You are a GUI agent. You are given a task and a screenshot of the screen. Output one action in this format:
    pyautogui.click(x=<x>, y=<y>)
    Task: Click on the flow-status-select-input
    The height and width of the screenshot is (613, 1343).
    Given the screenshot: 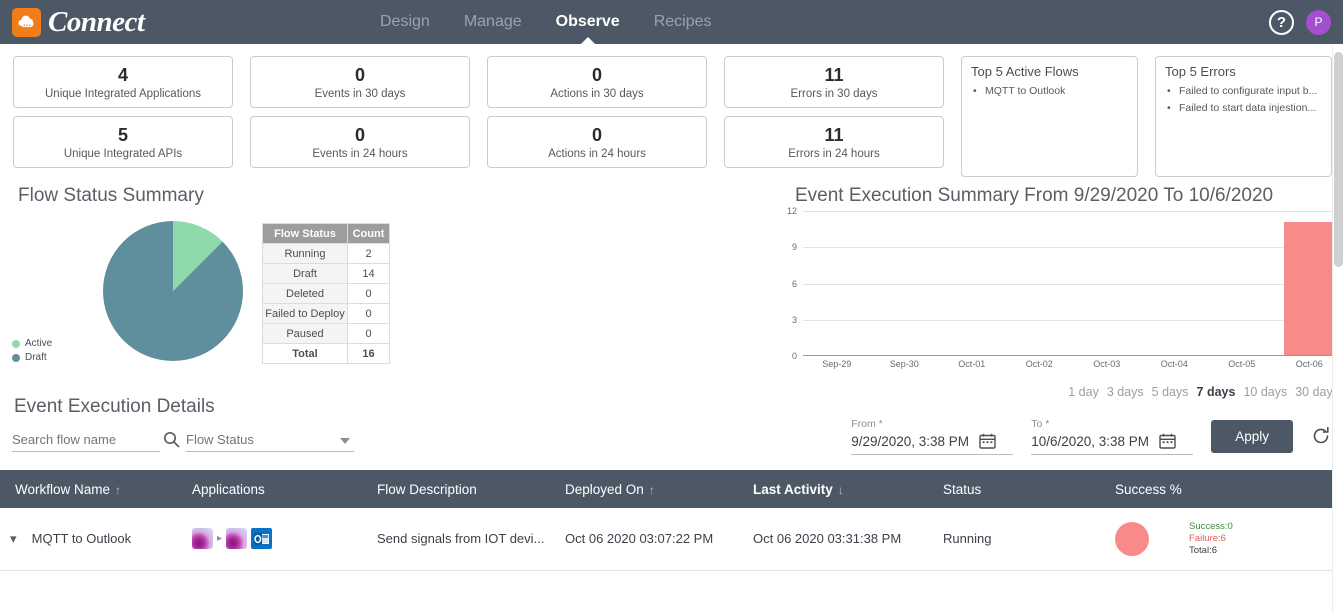 What is the action you would take?
    pyautogui.click(x=270, y=441)
    